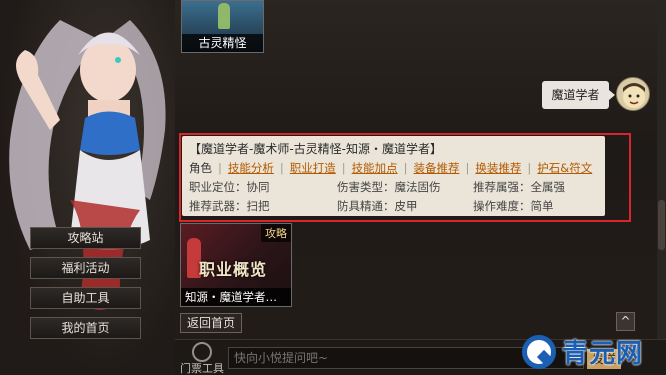 This screenshot has height=375, width=666. I want to click on card-figure, so click(224, 16).